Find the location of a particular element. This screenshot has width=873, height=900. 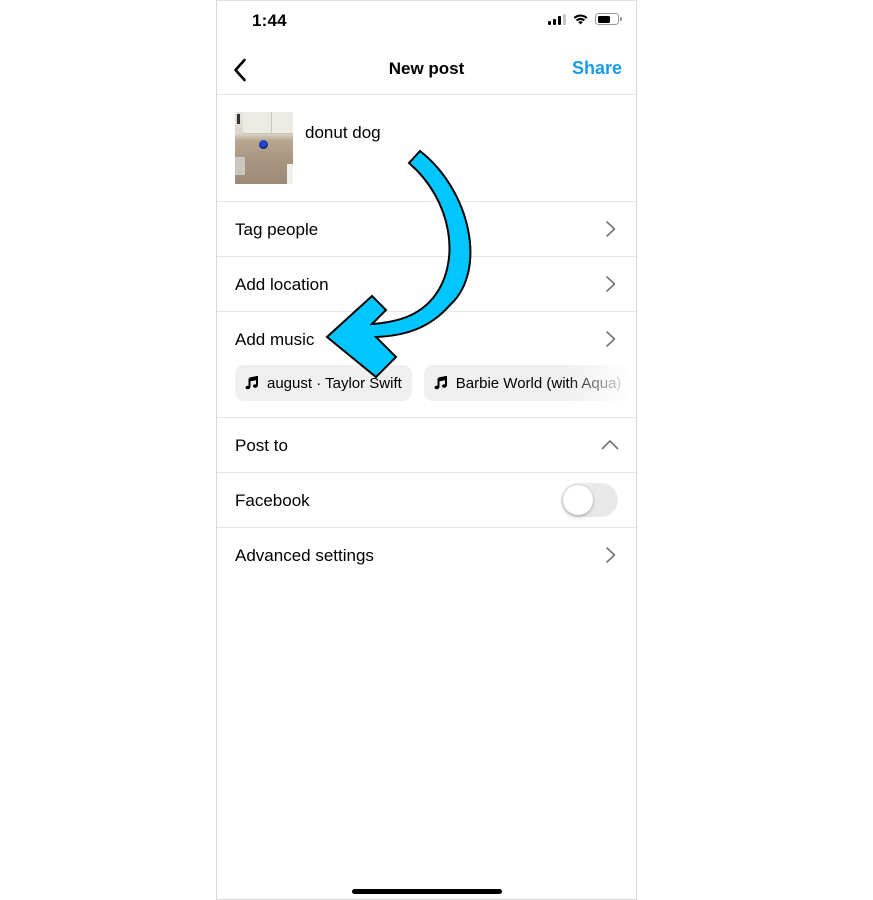

status-icons is located at coordinates (585, 19).